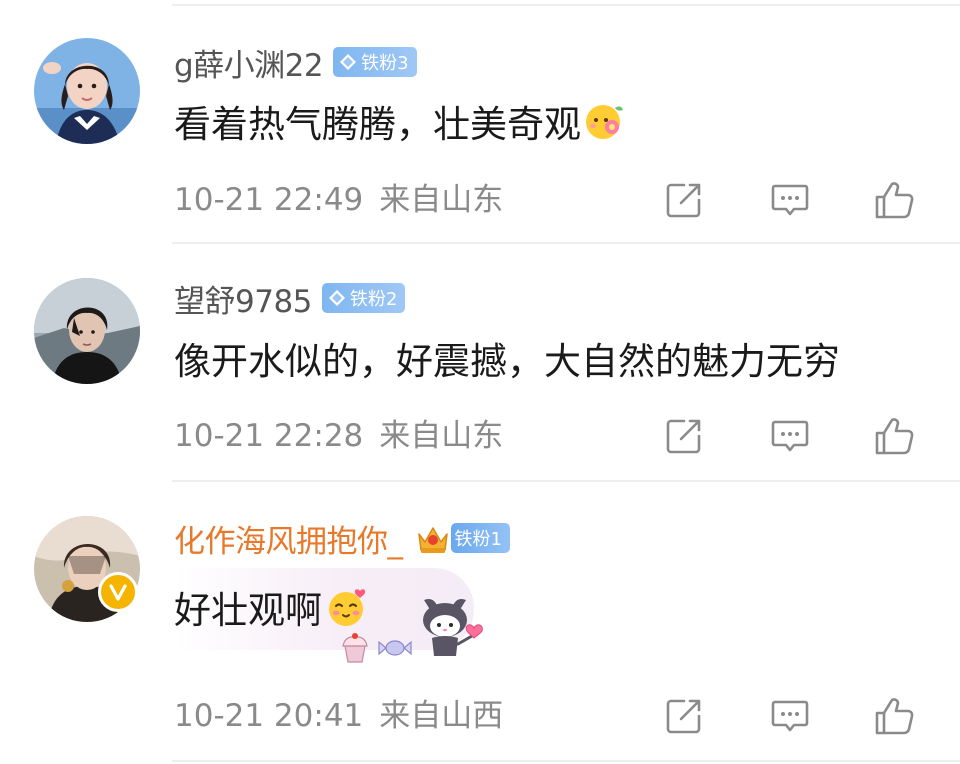 The width and height of the screenshot is (960, 764). I want to click on name-row: 望舒9785 铁粉2, so click(290, 298).